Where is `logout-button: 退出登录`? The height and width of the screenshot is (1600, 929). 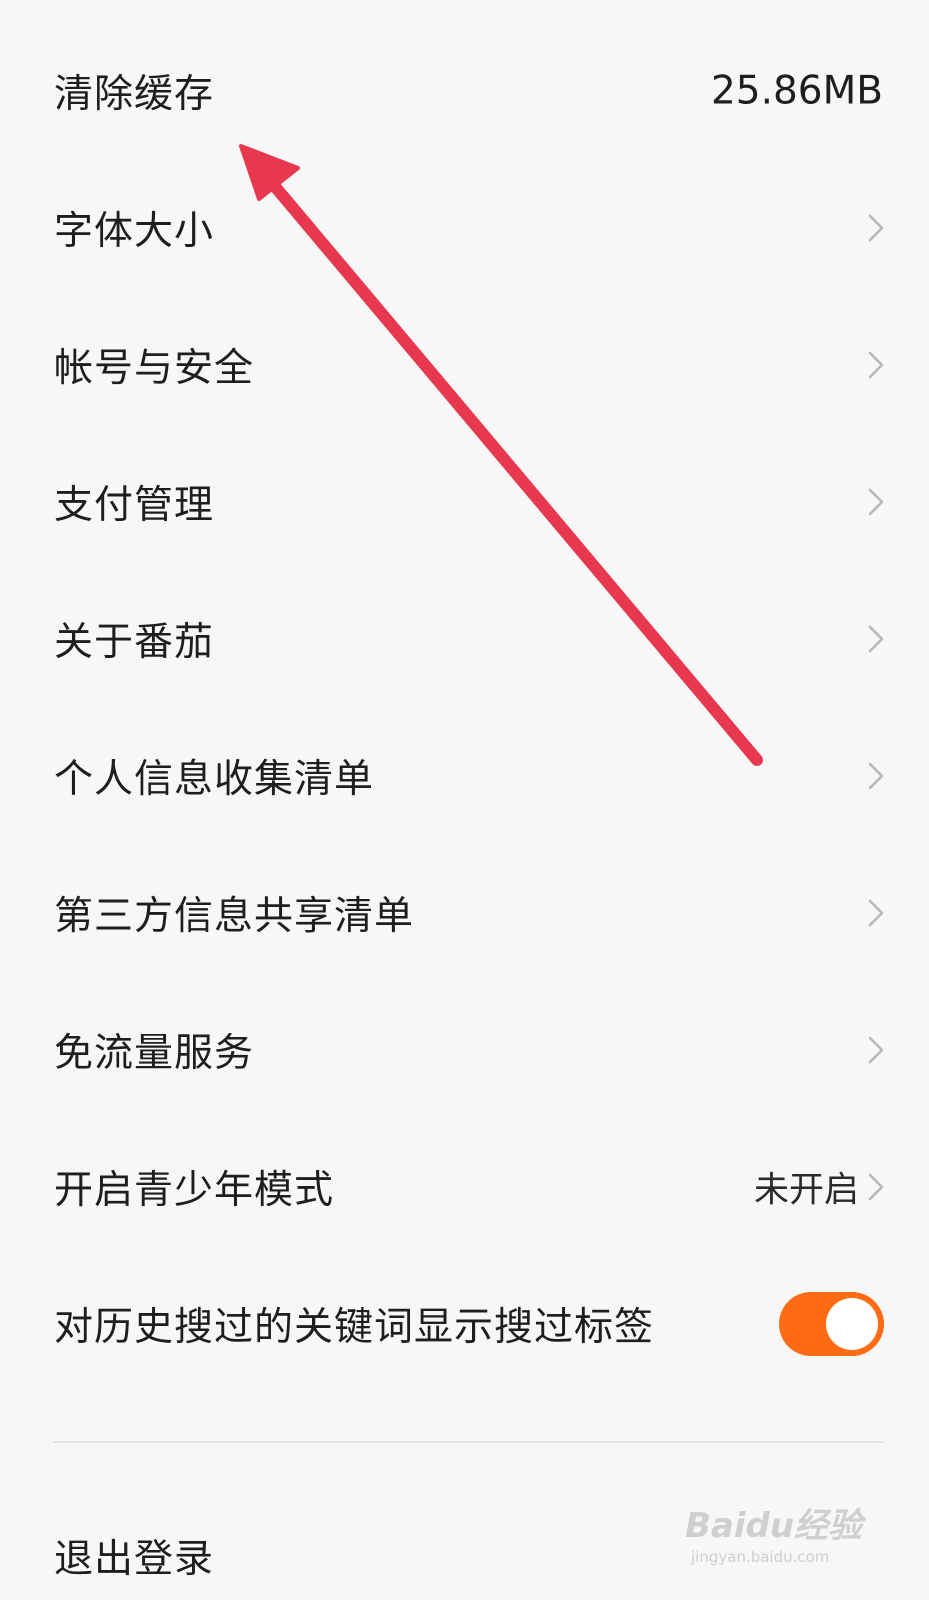
logout-button: 退出登录 is located at coordinates (134, 1556).